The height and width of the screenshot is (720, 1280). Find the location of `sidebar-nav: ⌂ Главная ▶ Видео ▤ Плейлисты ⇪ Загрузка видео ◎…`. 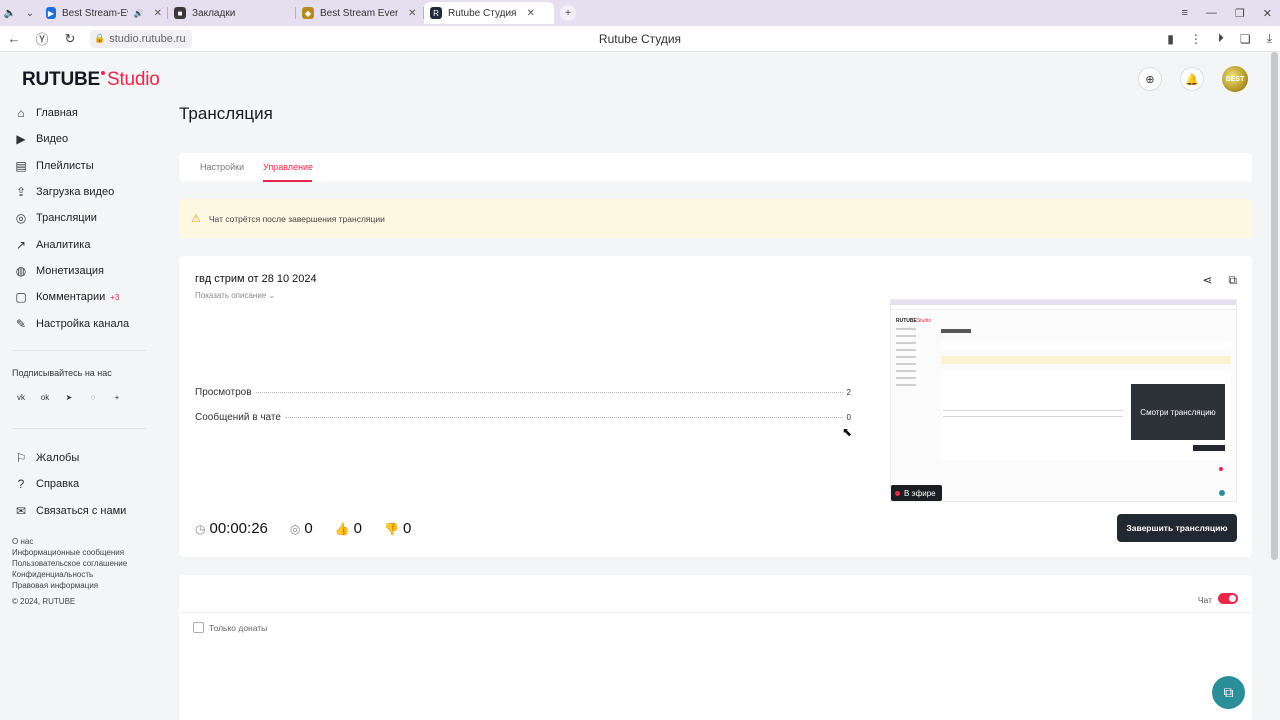

sidebar-nav: ⌂ Главная ▶ Видео ▤ Плейлисты ⇪ Загрузка видео ◎… is located at coordinates (80, 218).